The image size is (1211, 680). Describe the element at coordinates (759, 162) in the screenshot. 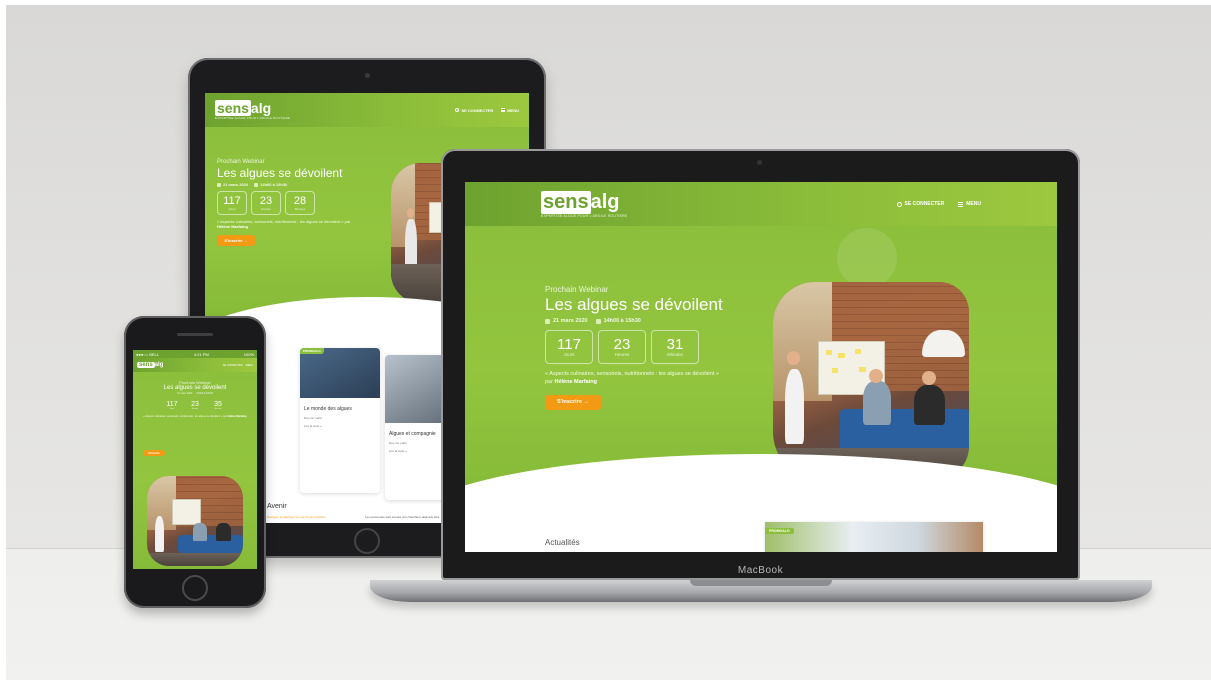

I see `laptop-camera` at that location.